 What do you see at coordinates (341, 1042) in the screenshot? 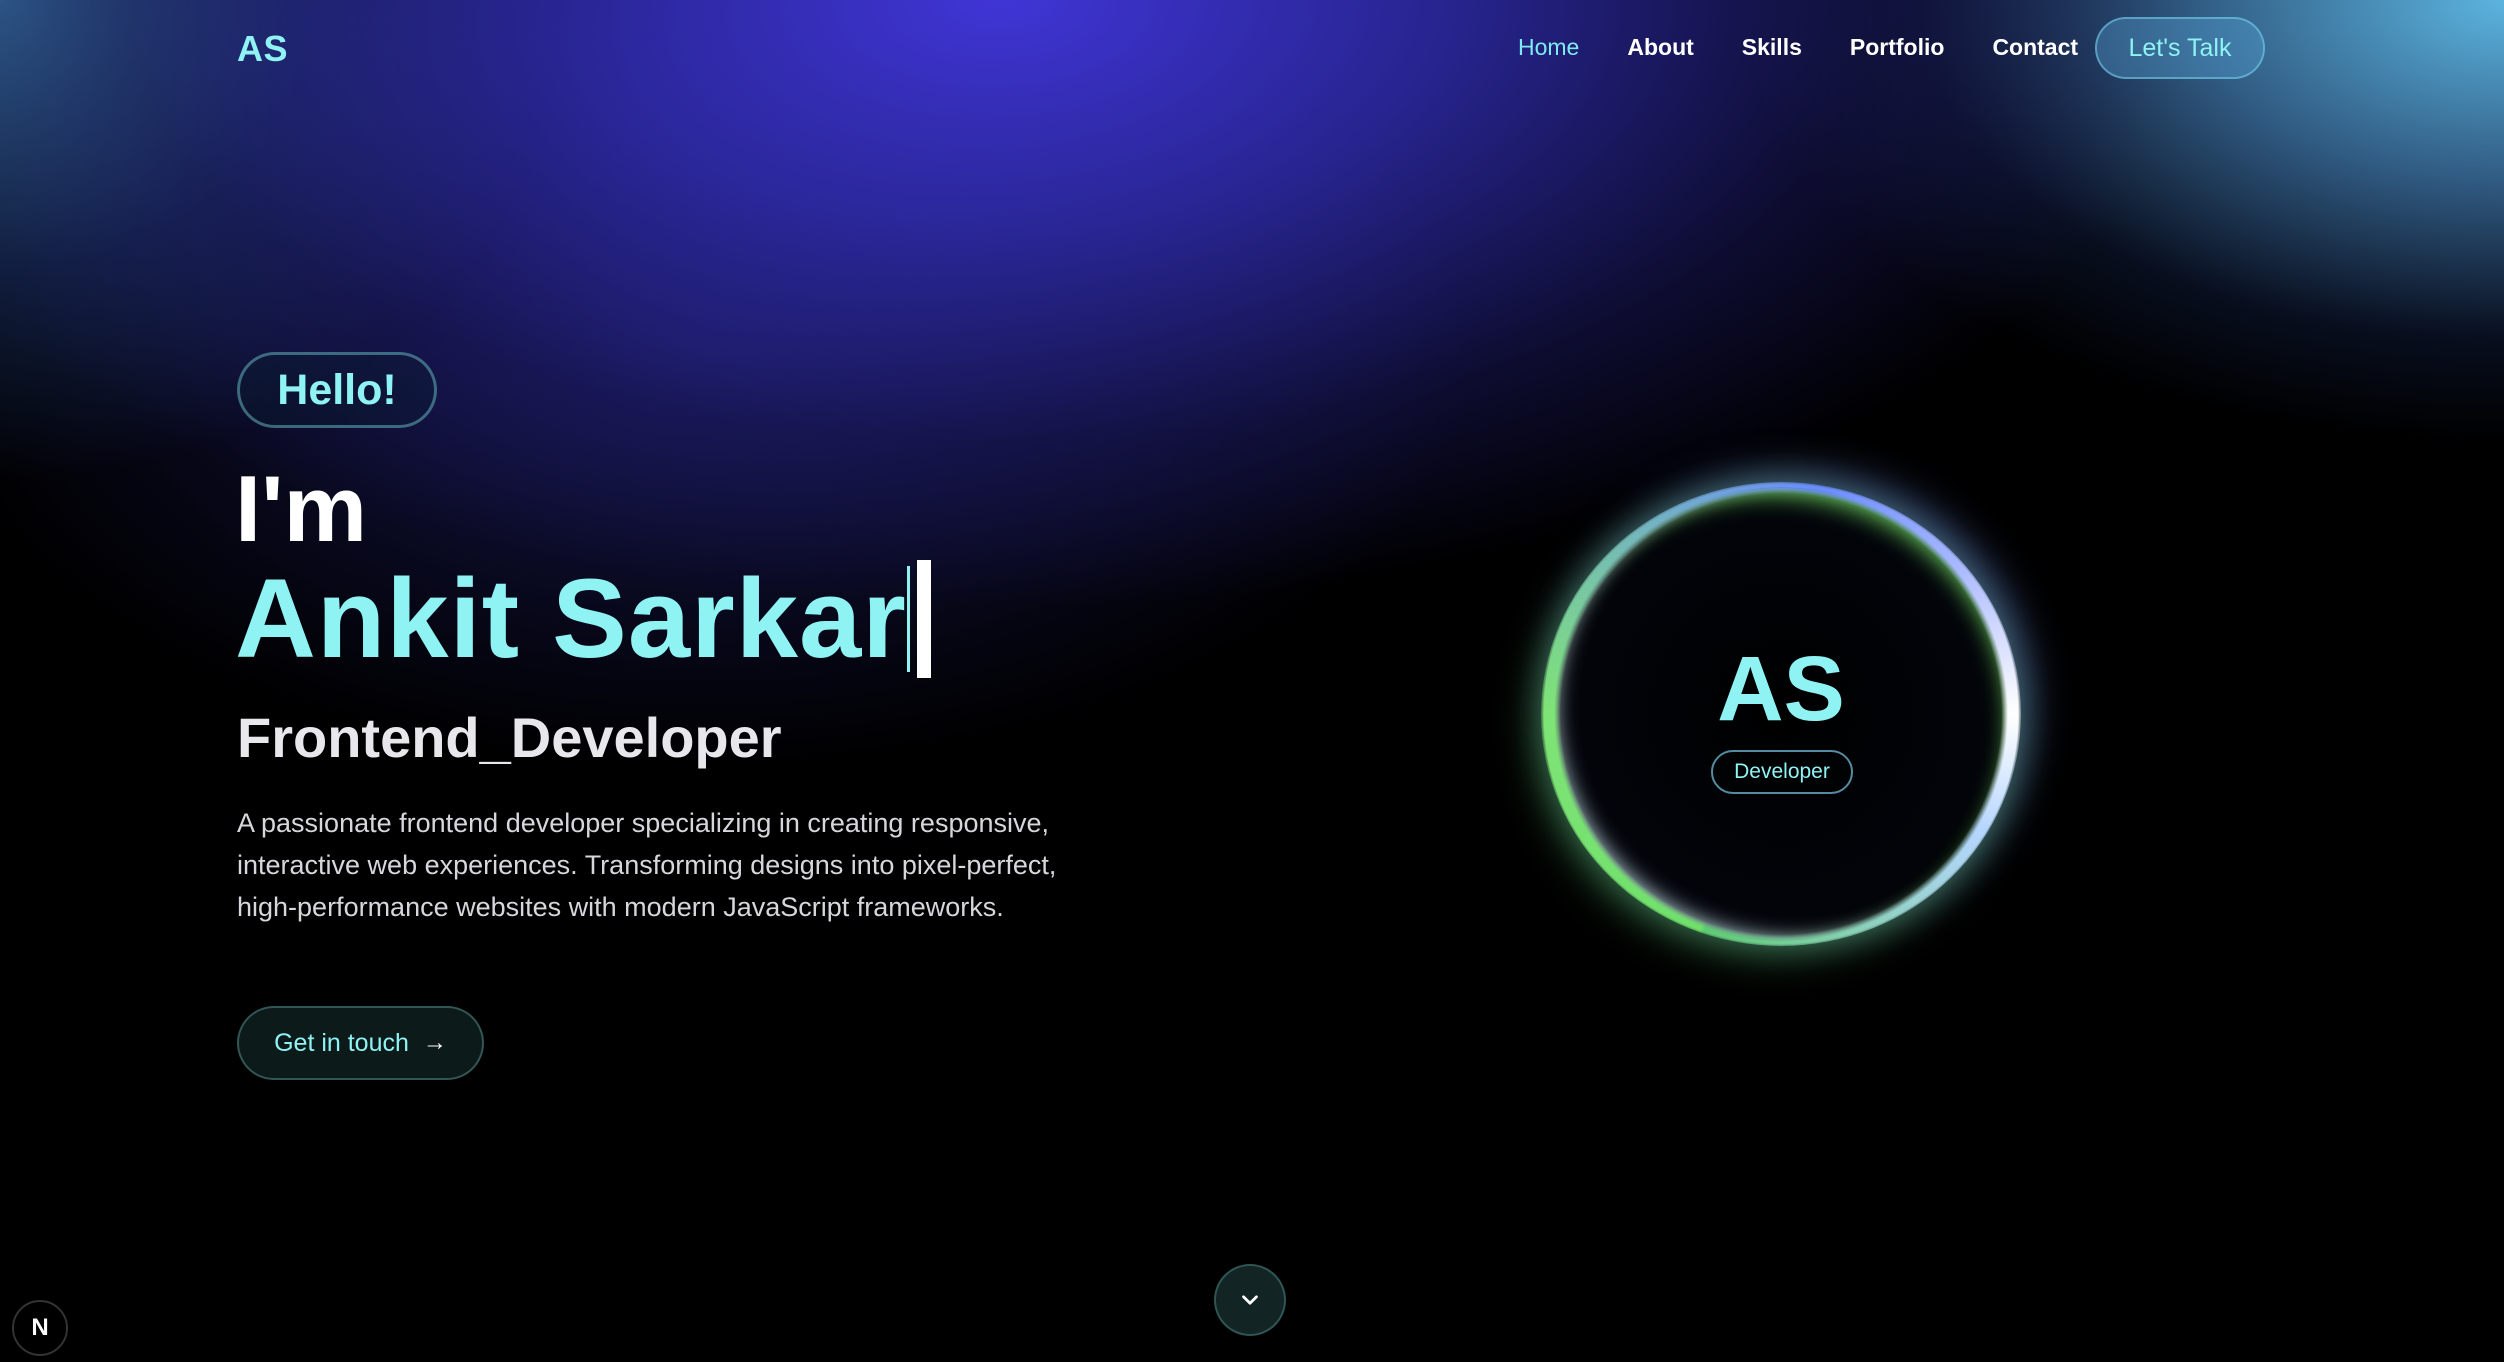
I see `get-in-touch-label: Get in touch` at bounding box center [341, 1042].